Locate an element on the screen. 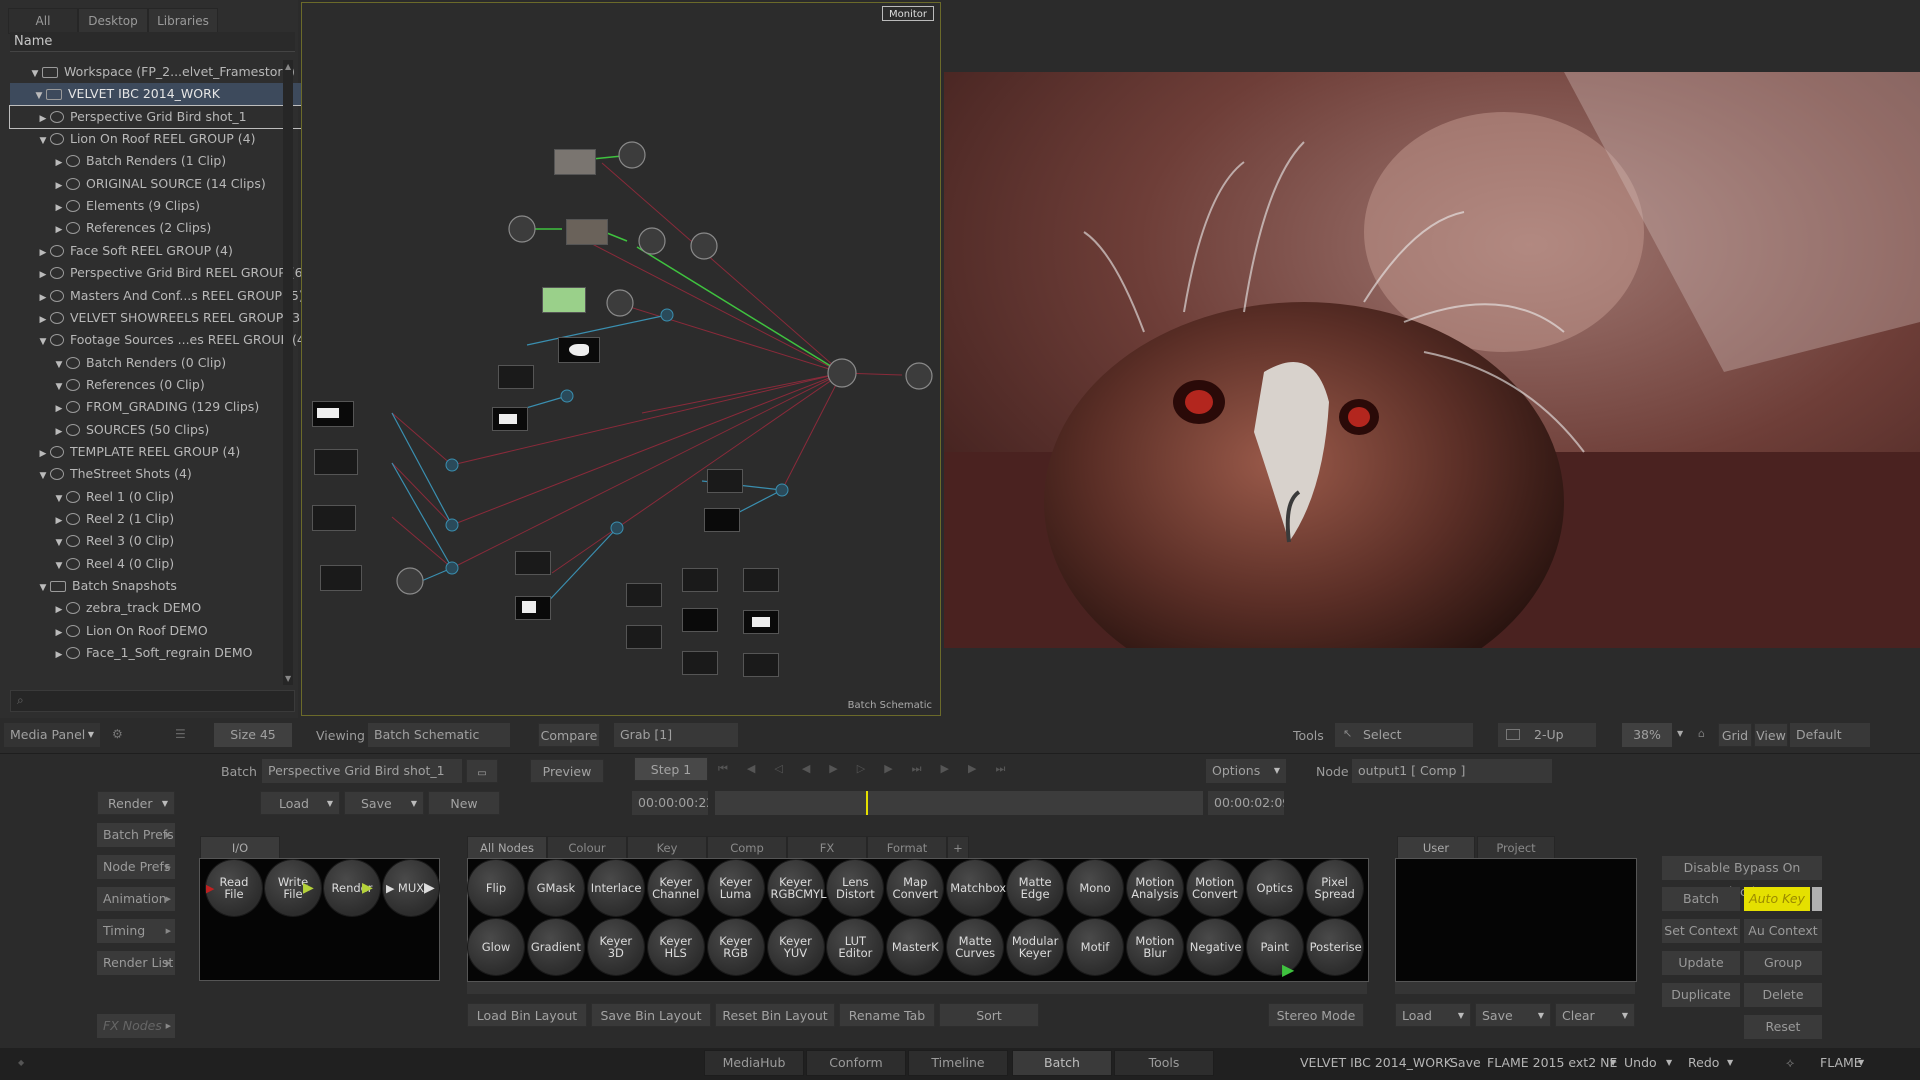 The width and height of the screenshot is (1920, 1080). fx-node-posterise: Posterise is located at coordinates (1334, 947).